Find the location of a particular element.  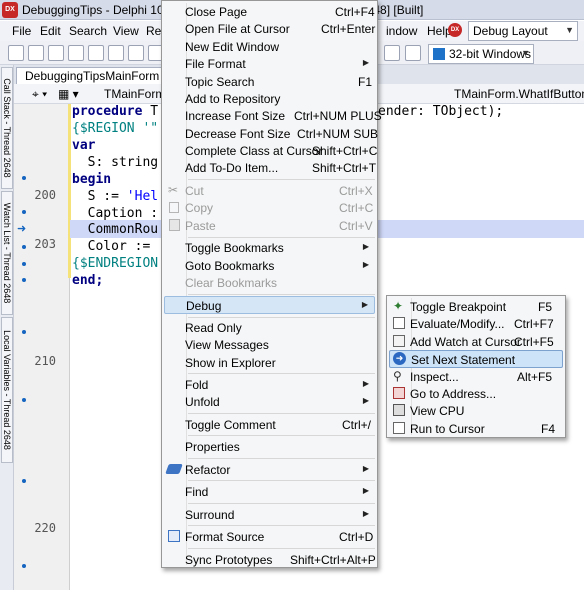

menu-item-add-todo: Add To-Do Item... Shift+Ctrl+T is located at coordinates (270, 167).